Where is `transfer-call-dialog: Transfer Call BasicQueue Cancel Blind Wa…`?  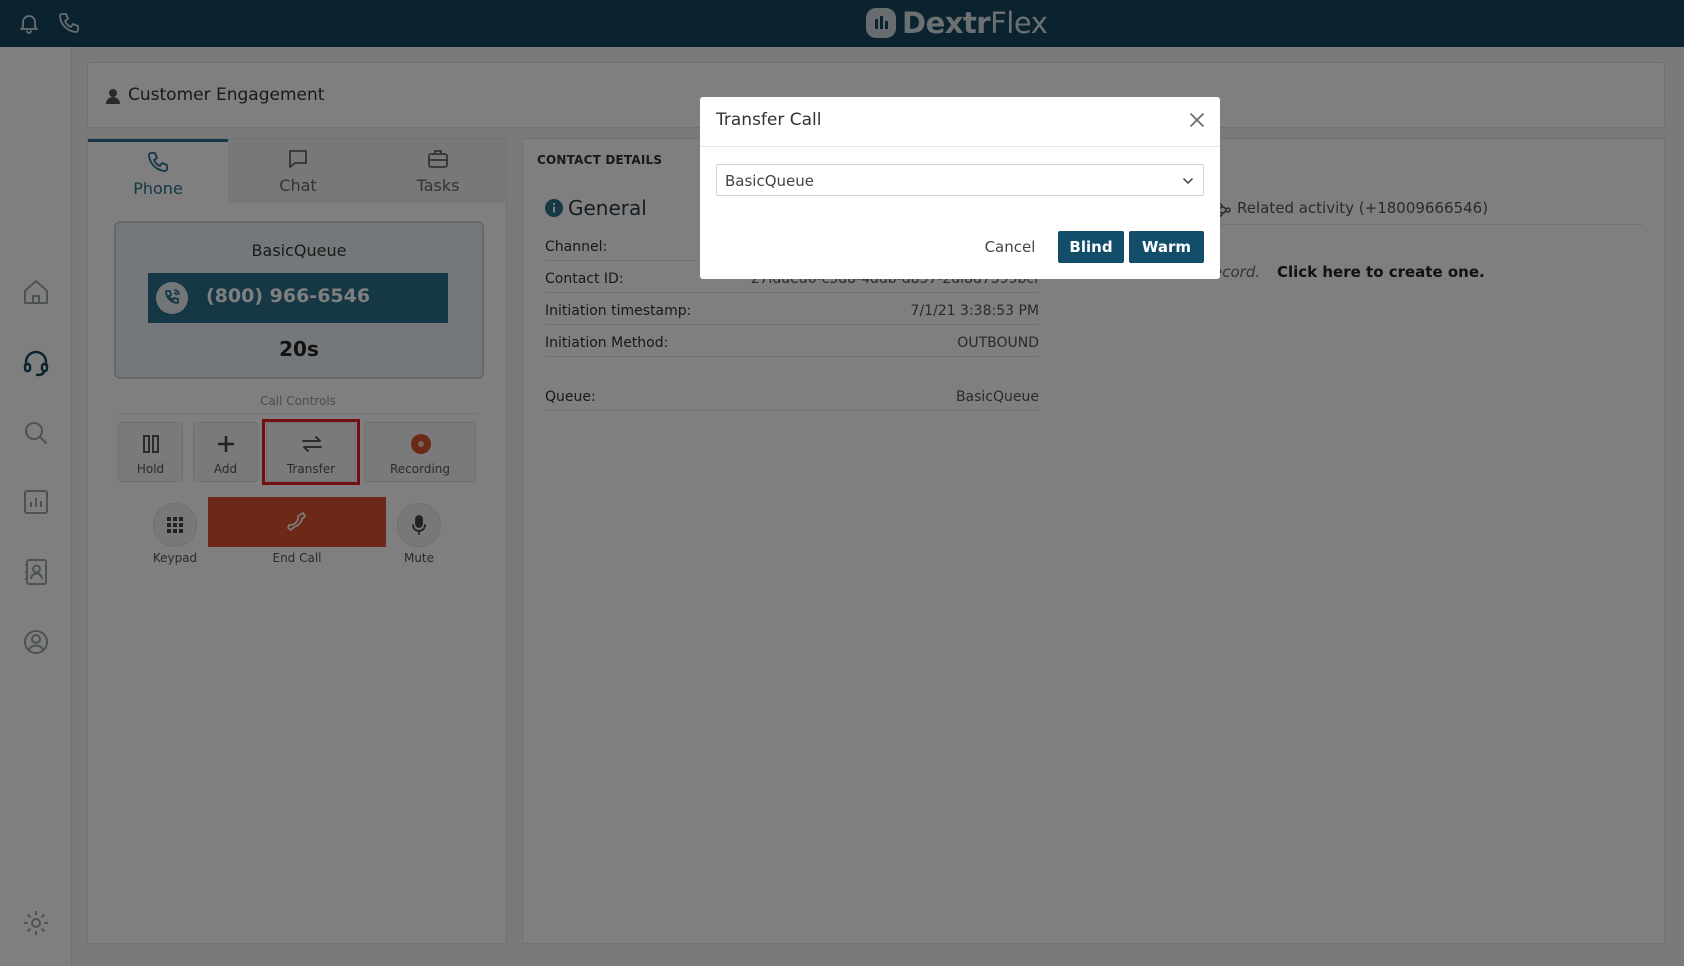
transfer-call-dialog: Transfer Call BasicQueue Cancel Blind Wa… is located at coordinates (960, 188).